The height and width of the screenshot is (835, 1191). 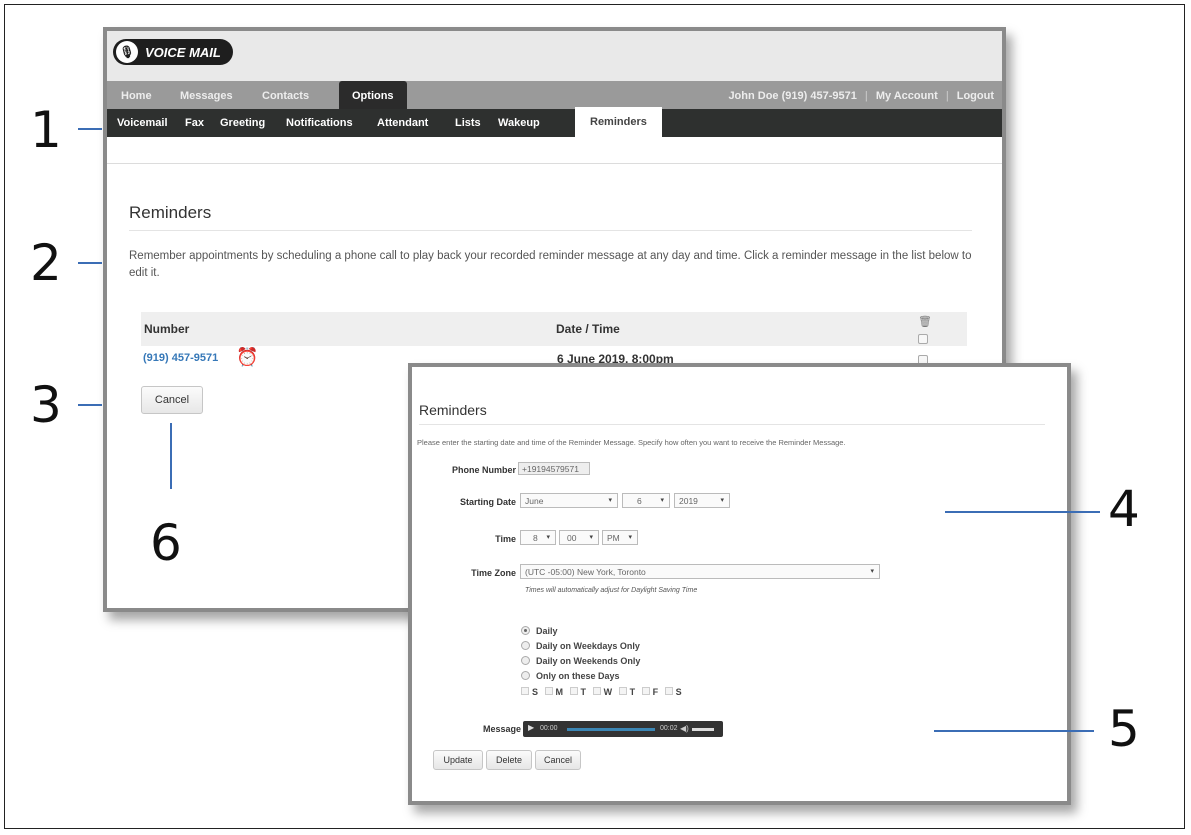 I want to click on minute-select: 00 ▾, so click(x=579, y=537).